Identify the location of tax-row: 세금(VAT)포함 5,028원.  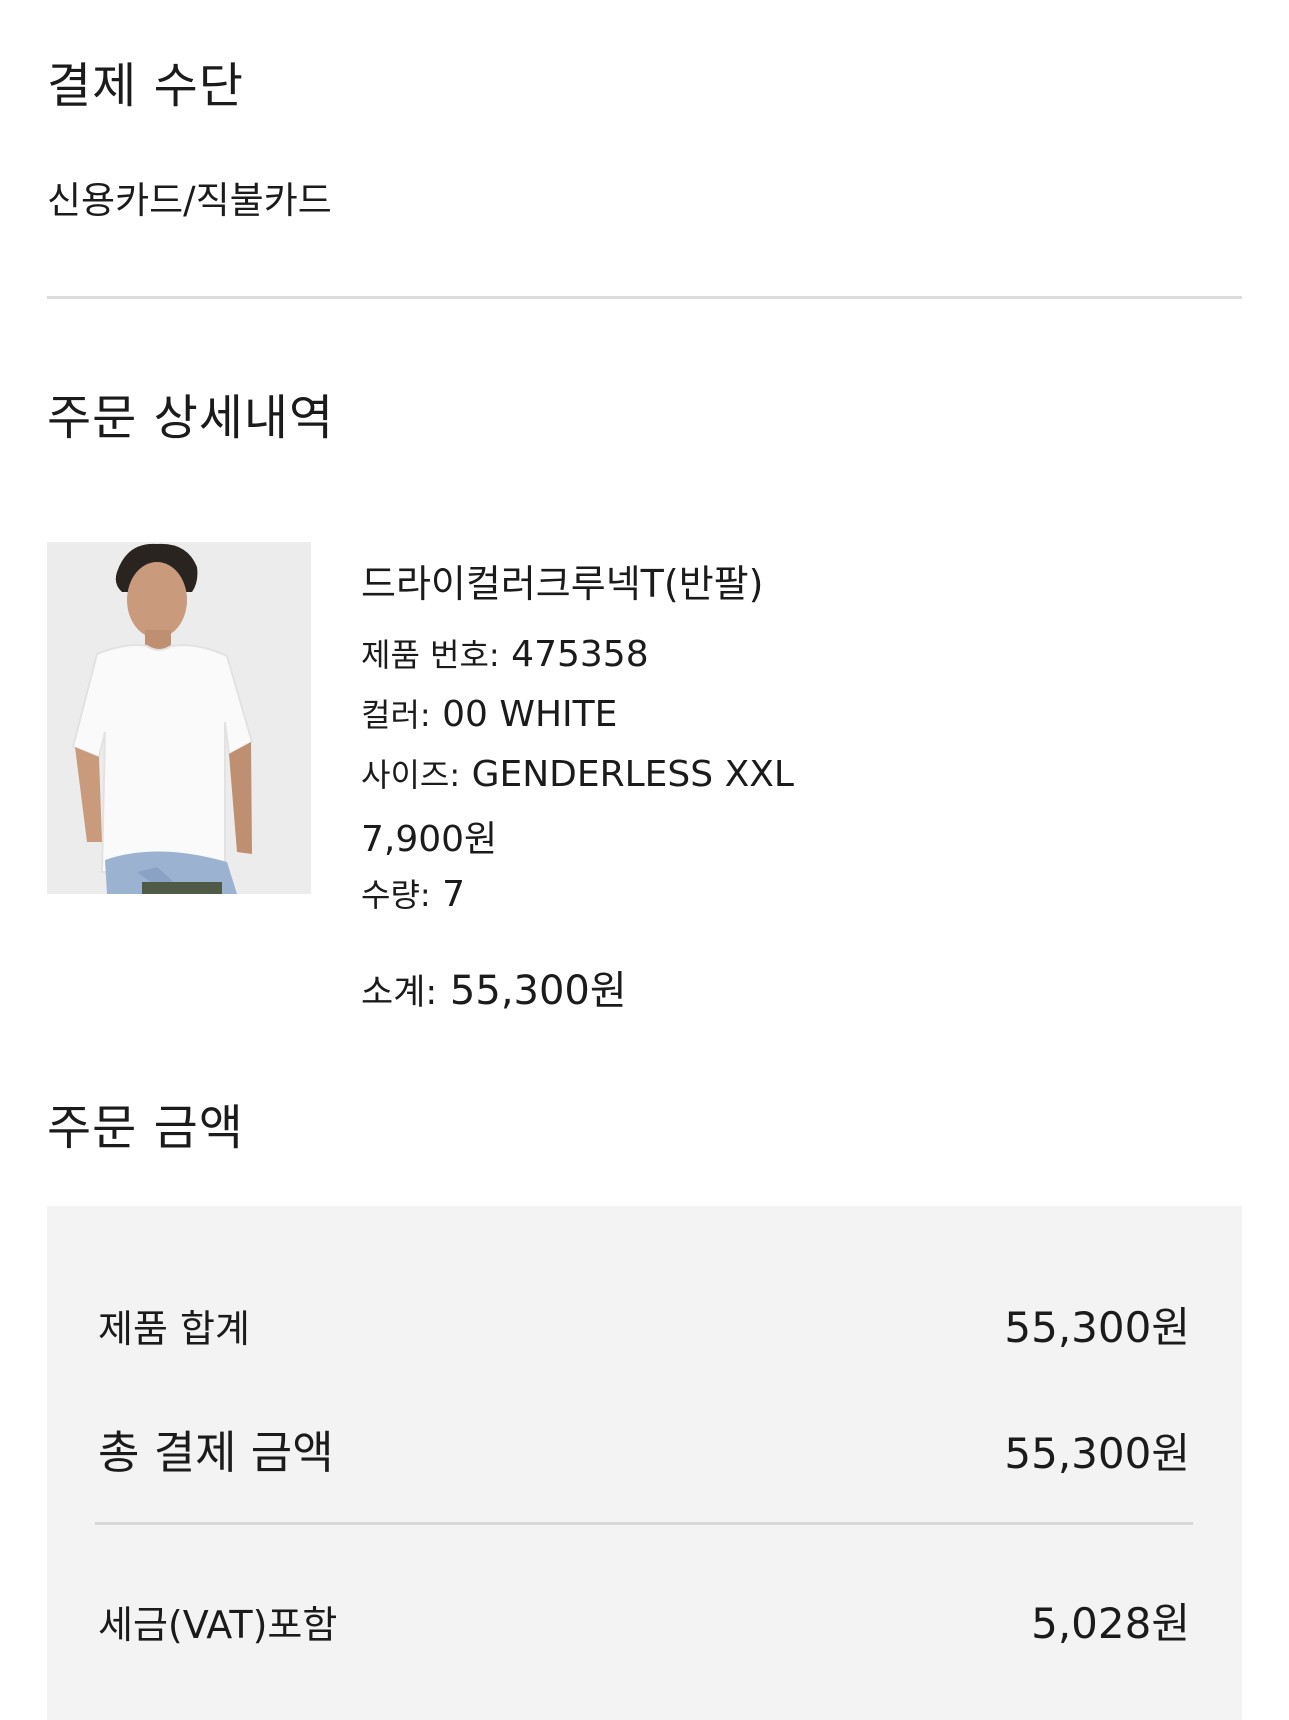
(644, 1620).